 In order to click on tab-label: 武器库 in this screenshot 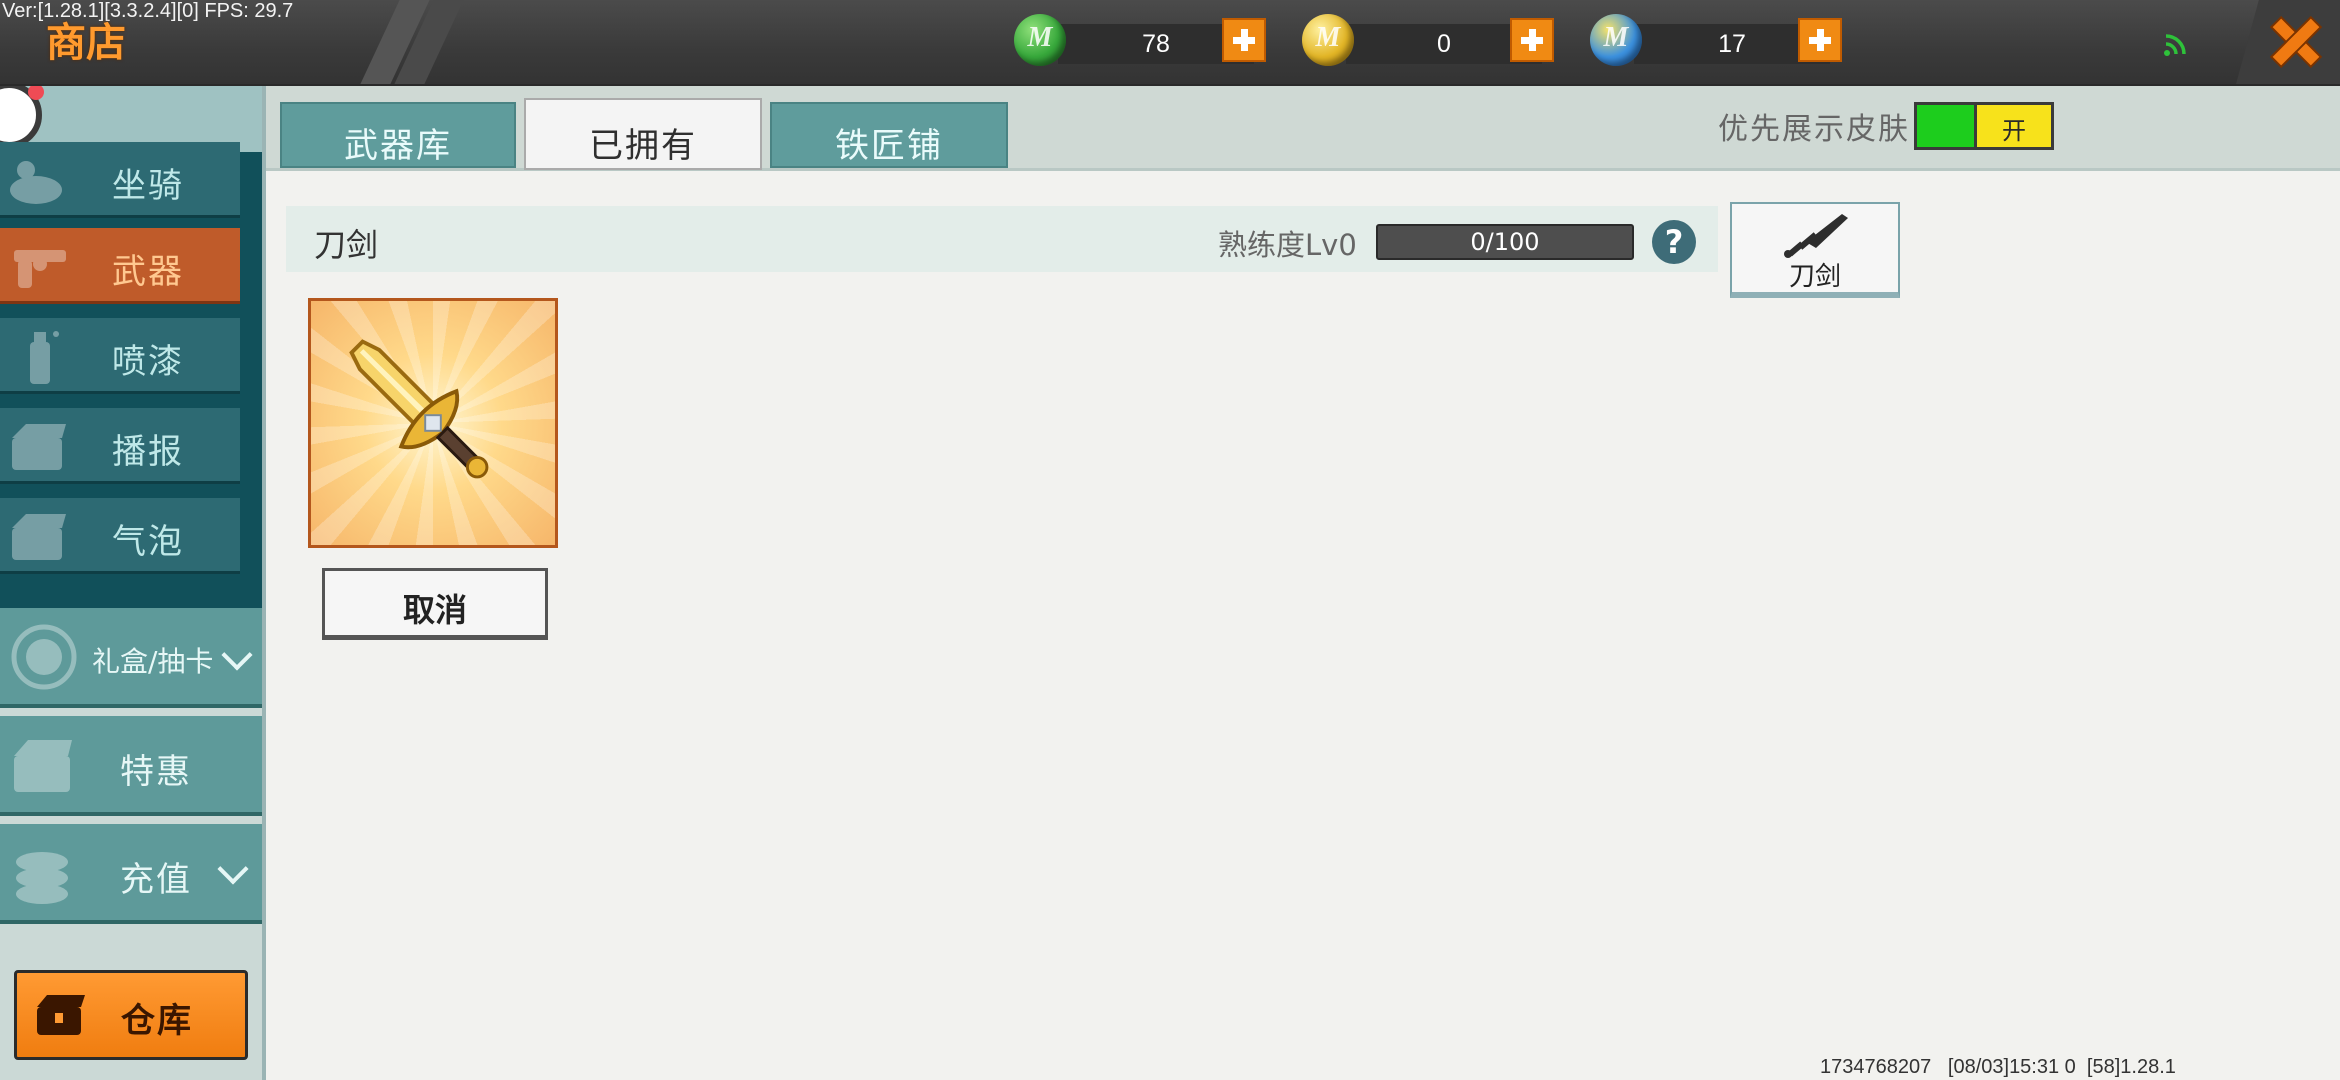, I will do `click(398, 146)`.